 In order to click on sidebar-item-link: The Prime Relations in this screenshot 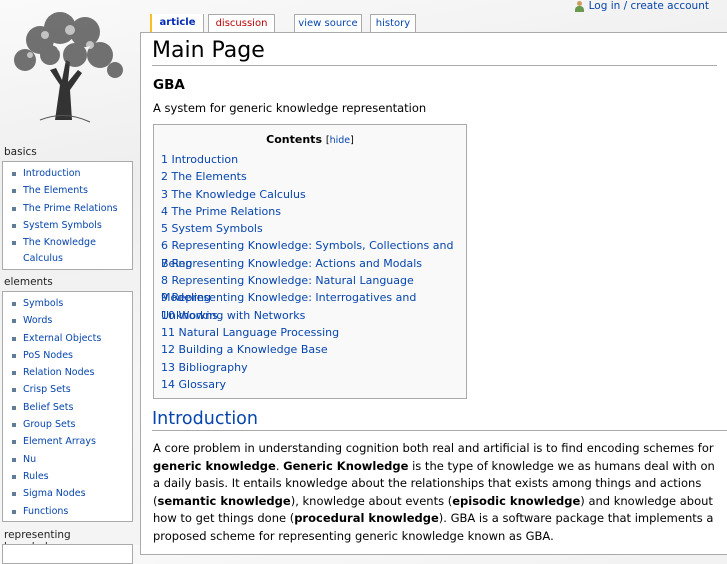, I will do `click(70, 208)`.